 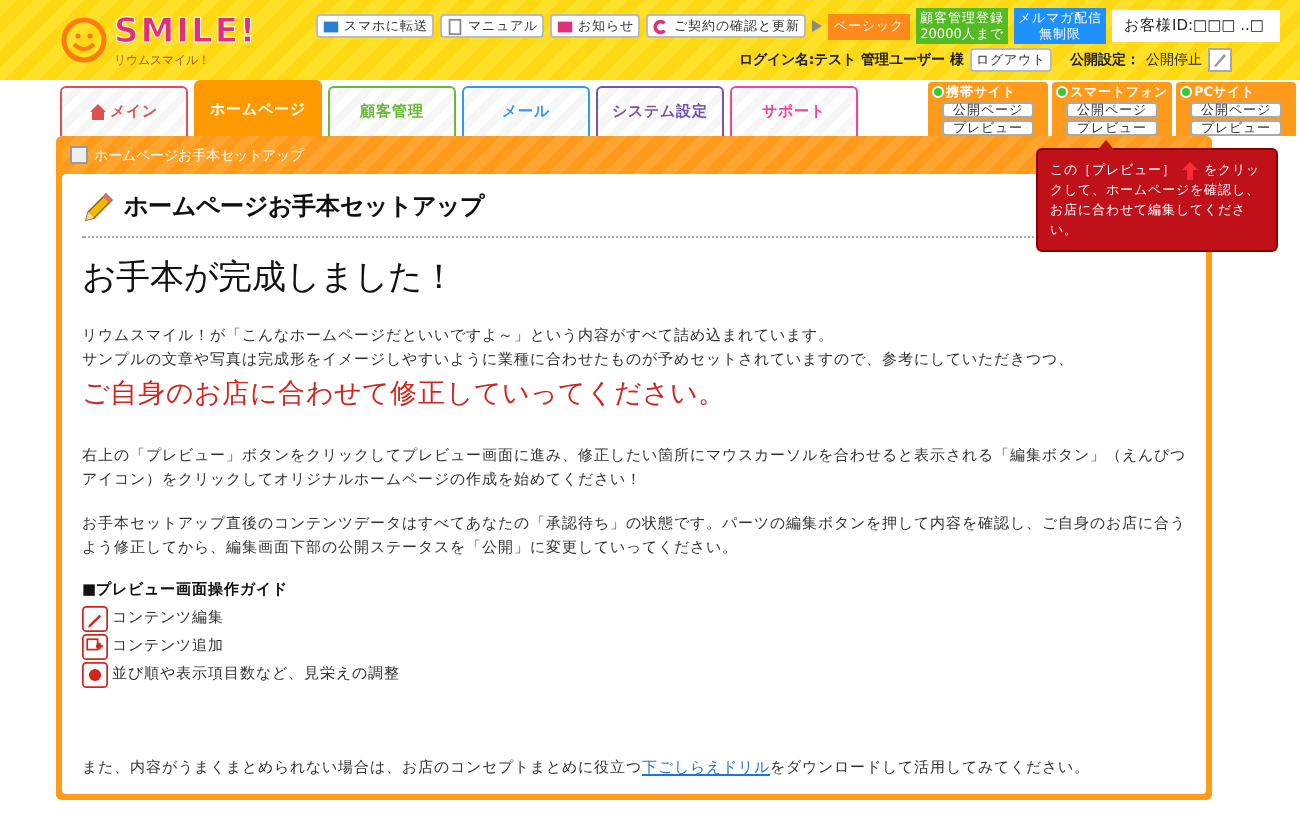 What do you see at coordinates (84, 40) in the screenshot?
I see `smiley-icon` at bounding box center [84, 40].